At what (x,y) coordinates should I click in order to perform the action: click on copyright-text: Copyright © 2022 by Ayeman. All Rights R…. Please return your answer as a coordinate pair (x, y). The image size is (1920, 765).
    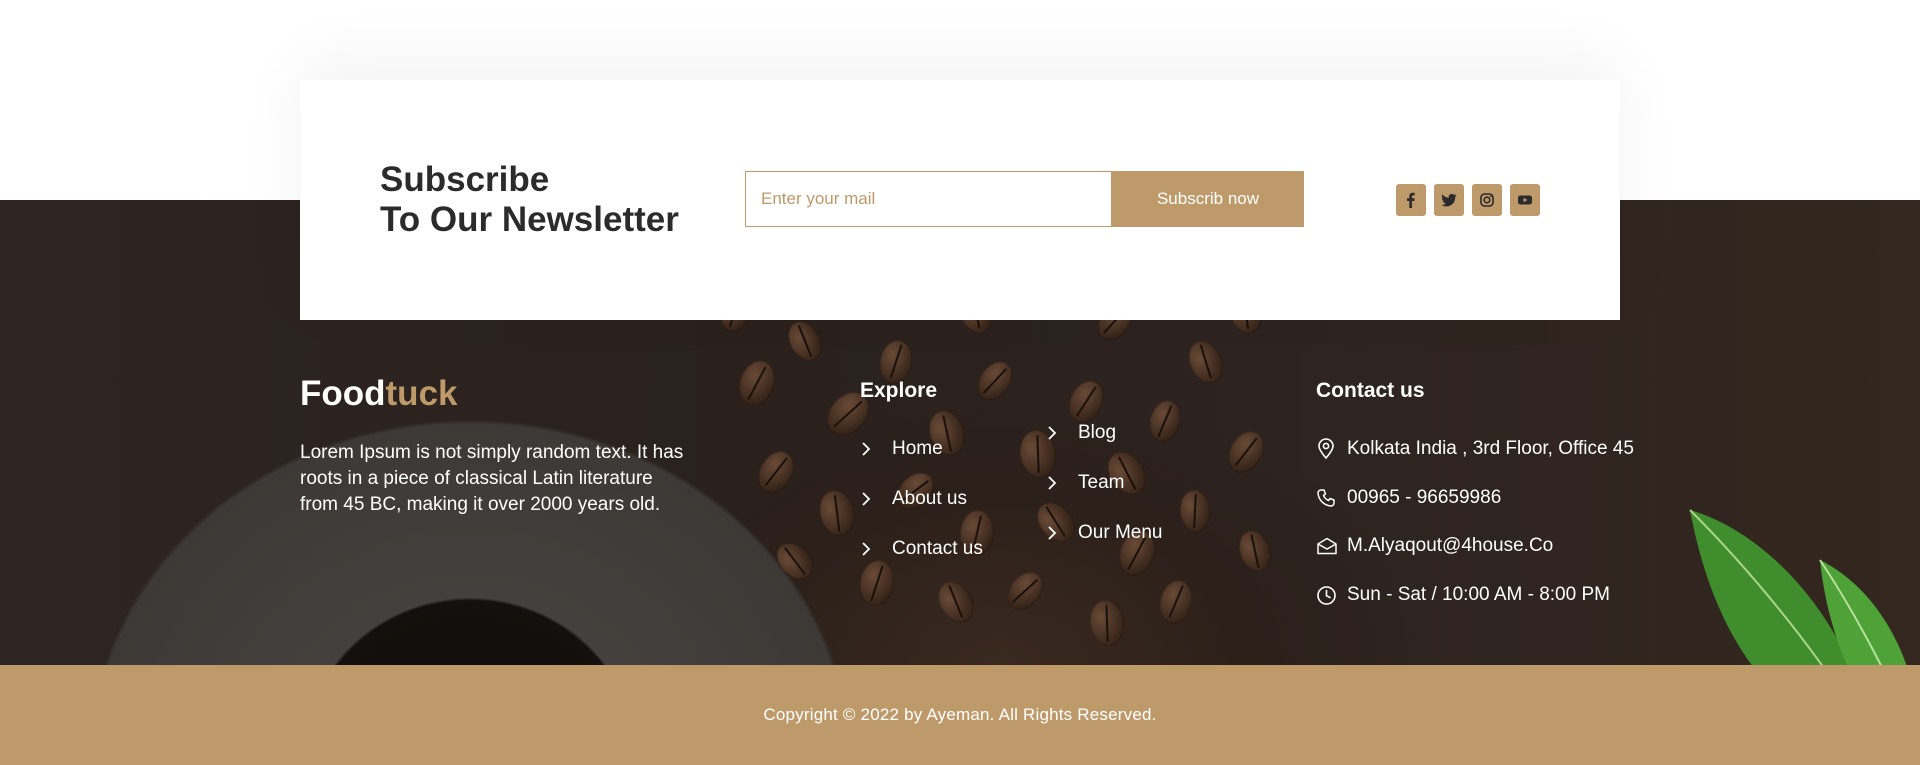
    Looking at the image, I should click on (960, 714).